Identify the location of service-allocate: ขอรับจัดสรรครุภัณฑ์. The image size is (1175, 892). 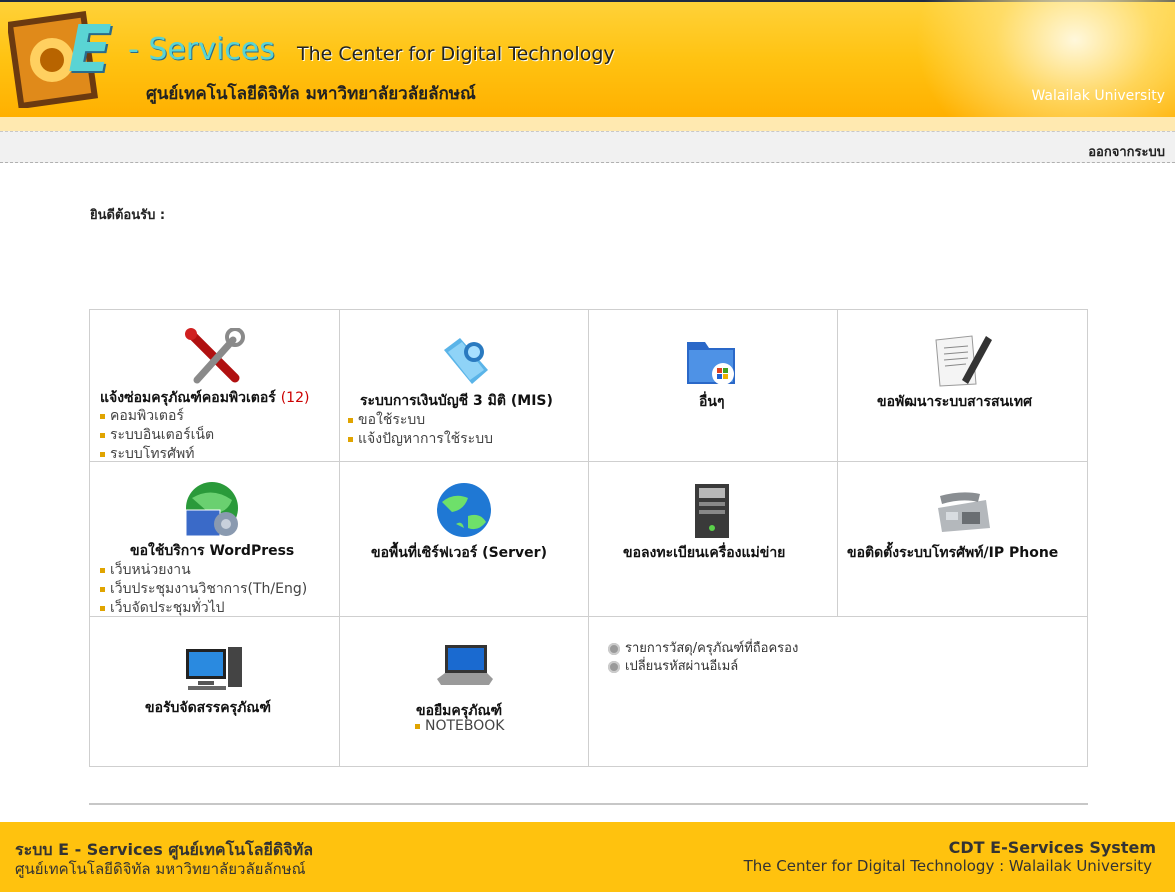
(215, 691).